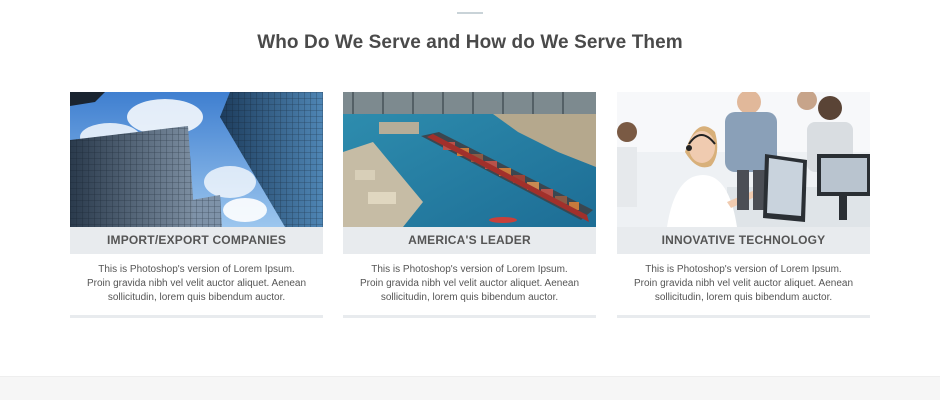 The width and height of the screenshot is (940, 400). I want to click on footer-band, so click(470, 388).